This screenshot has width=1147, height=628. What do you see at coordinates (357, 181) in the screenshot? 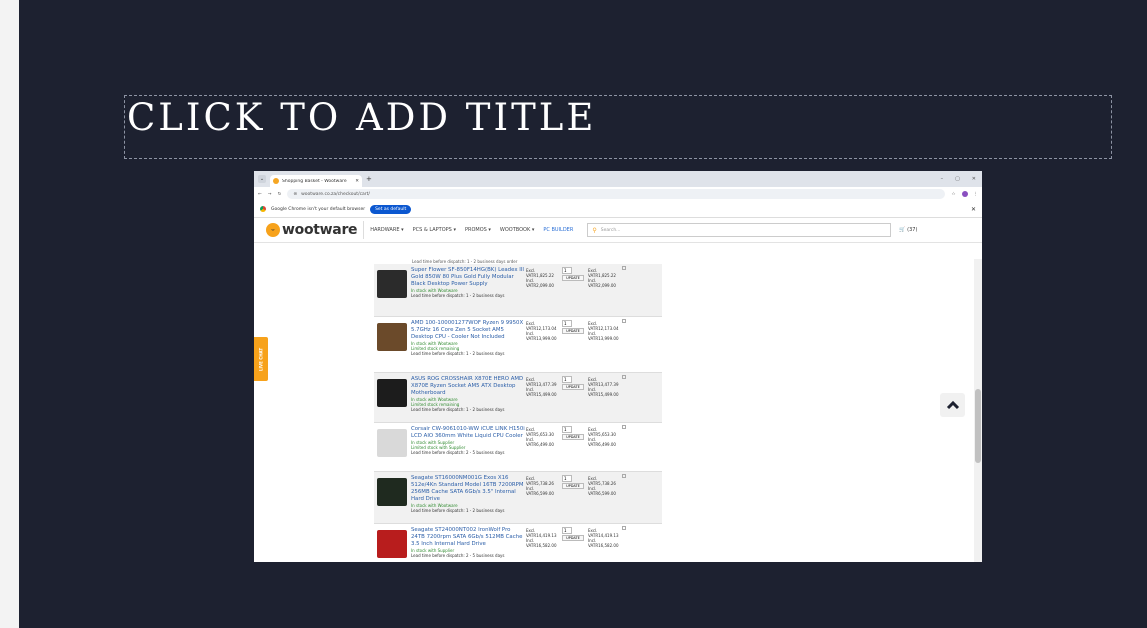
I see `tab-close-icon: ✕` at bounding box center [357, 181].